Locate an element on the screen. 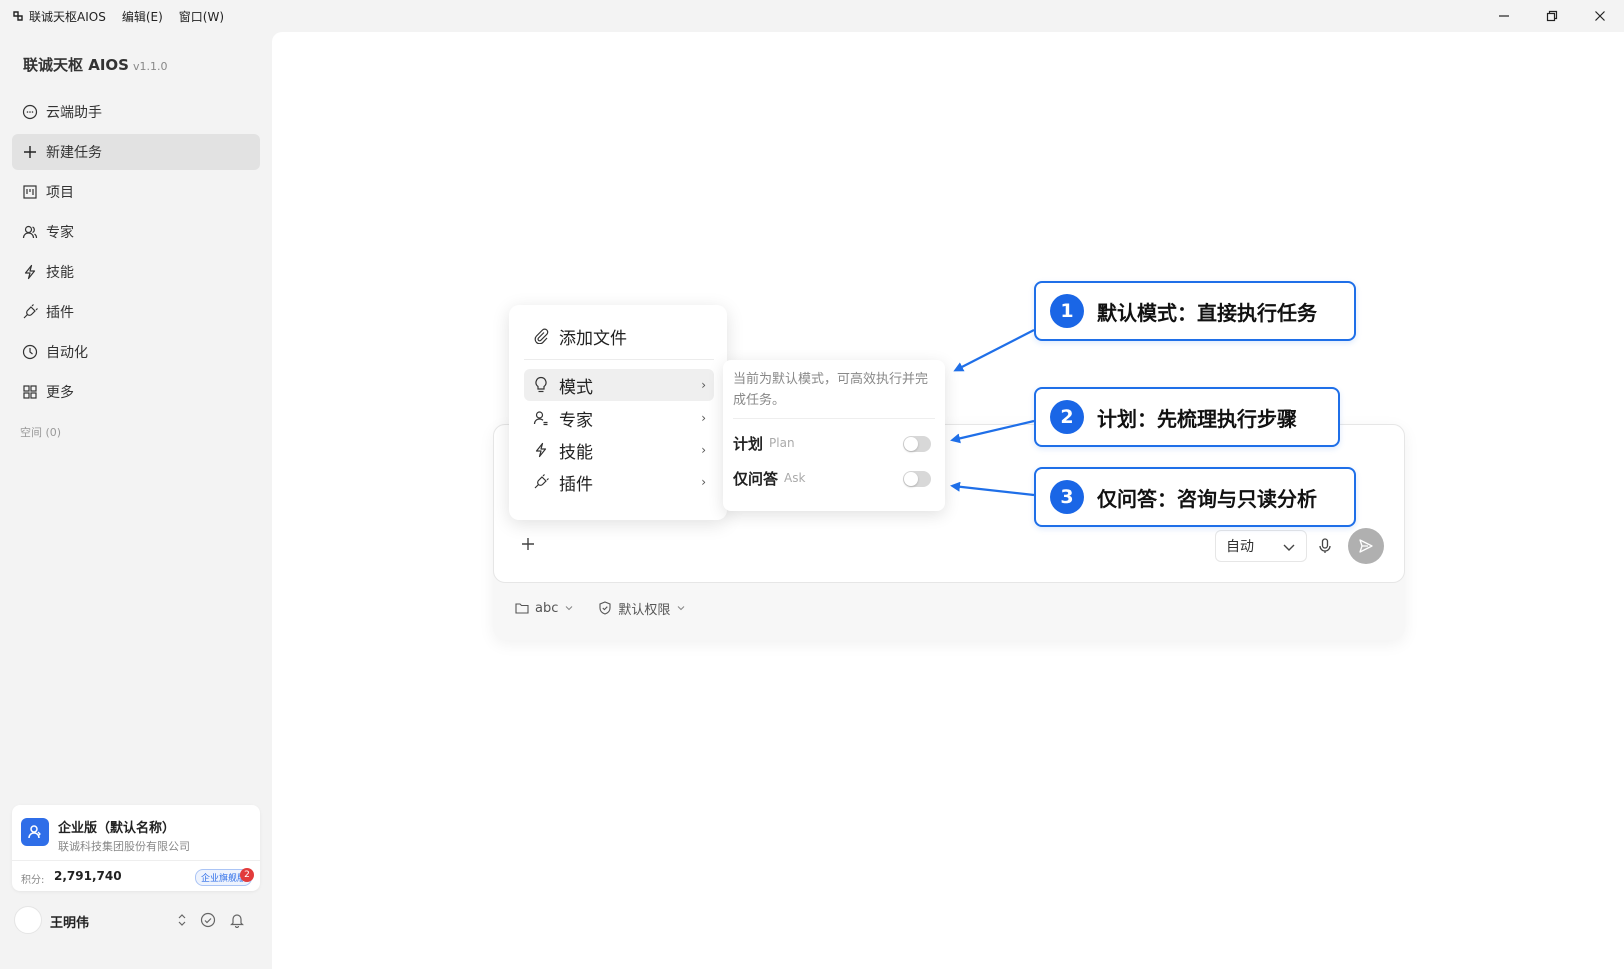 This screenshot has height=969, width=1624. users-icon is located at coordinates (30, 232).